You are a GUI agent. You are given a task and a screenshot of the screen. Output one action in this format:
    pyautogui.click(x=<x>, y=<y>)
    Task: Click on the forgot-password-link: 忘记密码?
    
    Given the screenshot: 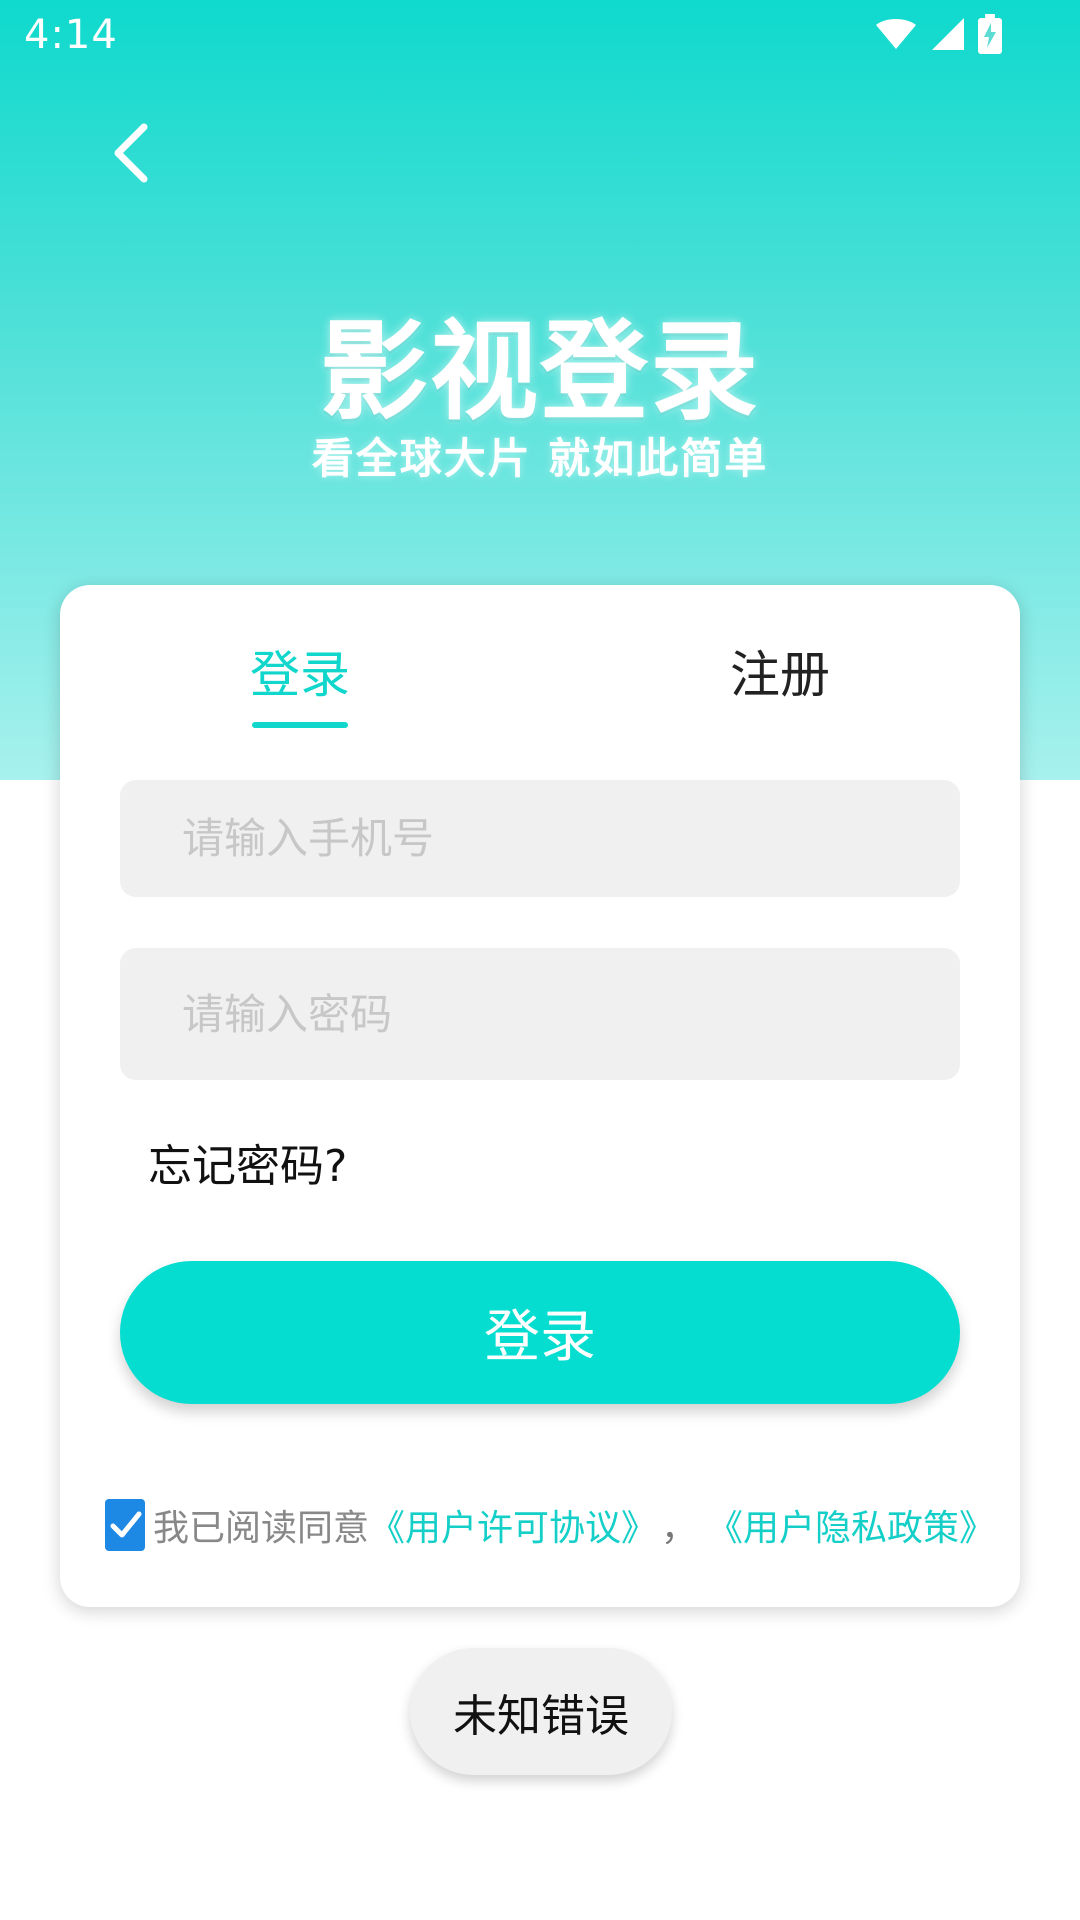 What is the action you would take?
    pyautogui.click(x=247, y=1162)
    